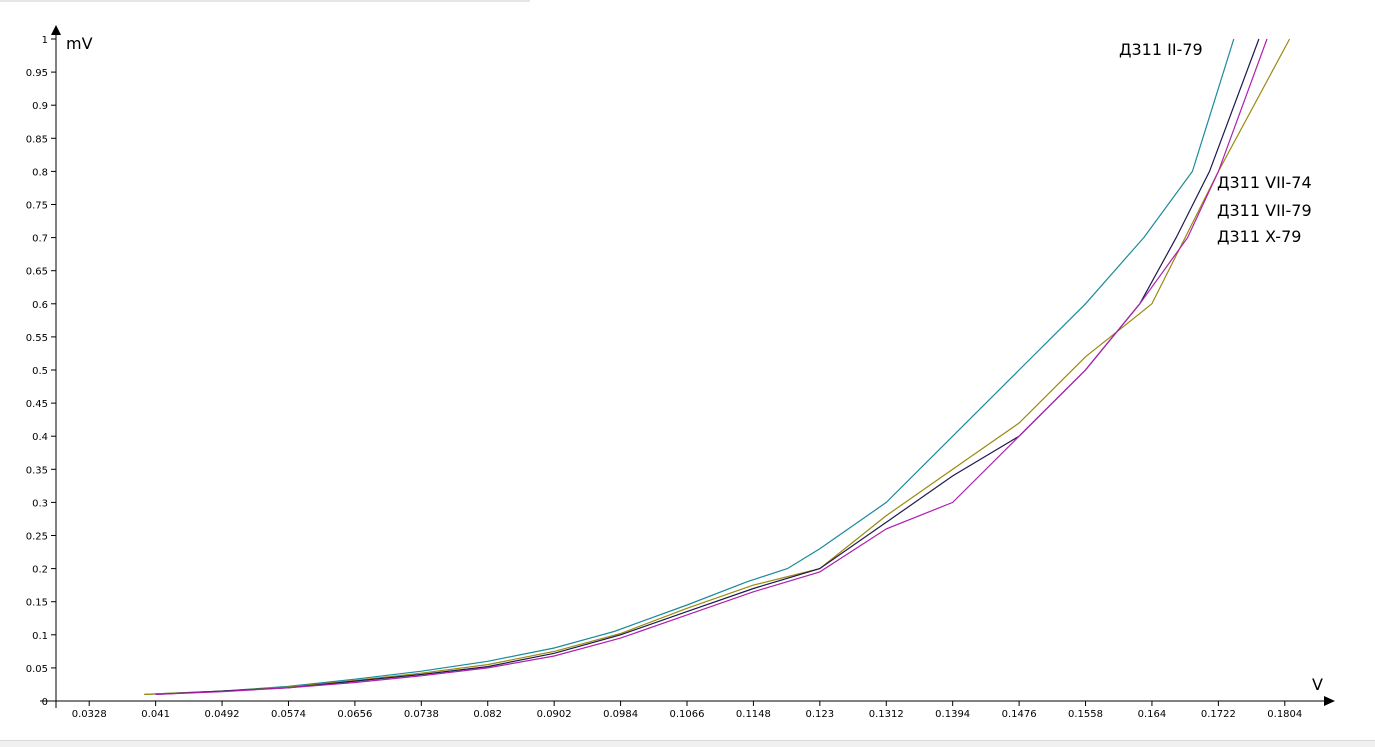  What do you see at coordinates (45, 40) in the screenshot?
I see `y-tick-label: 1` at bounding box center [45, 40].